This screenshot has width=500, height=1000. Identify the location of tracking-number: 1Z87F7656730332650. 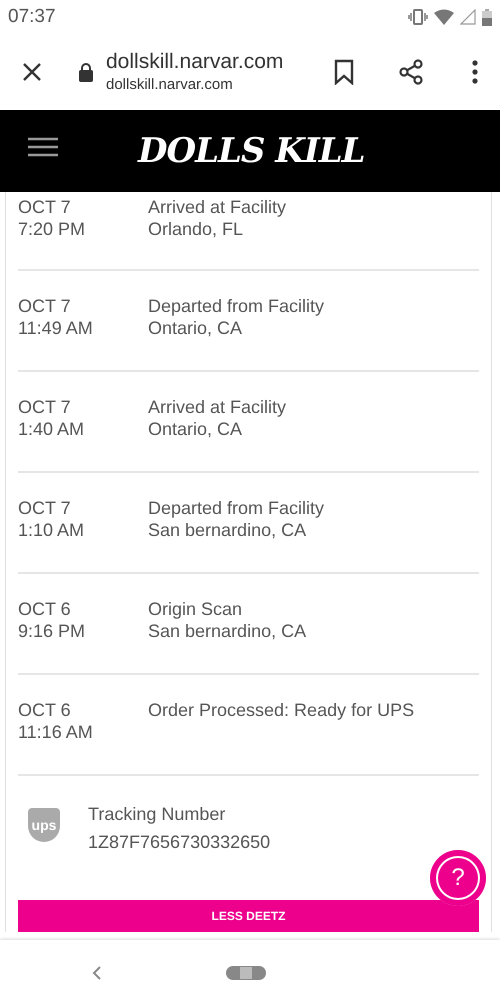
(179, 842).